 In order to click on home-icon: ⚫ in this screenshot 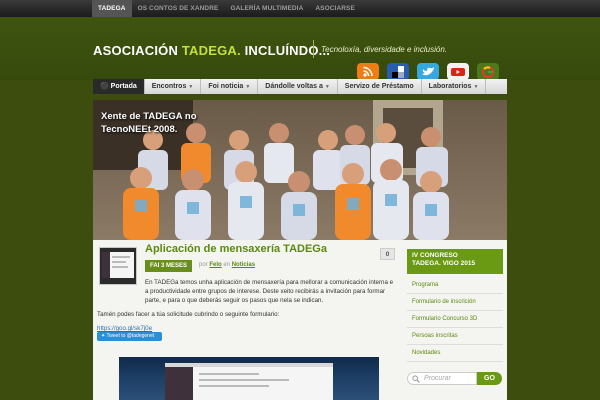, I will do `click(104, 86)`.